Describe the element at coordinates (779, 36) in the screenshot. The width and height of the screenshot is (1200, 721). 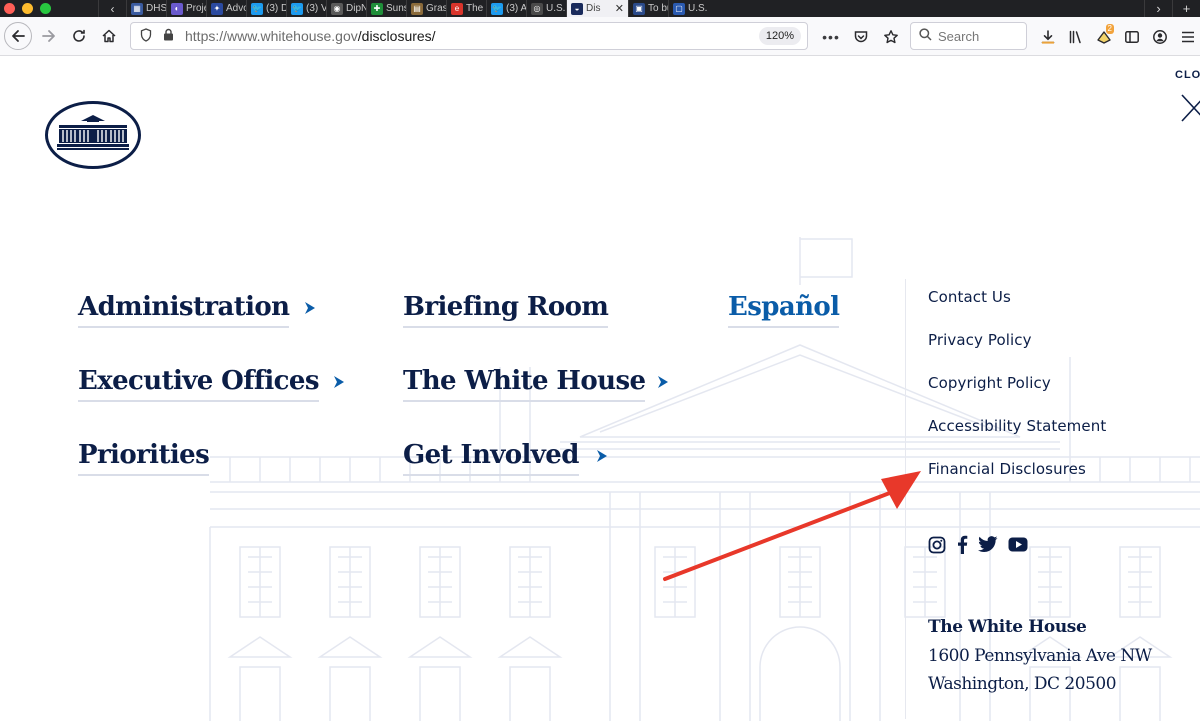
I see `zoom-level-badge: 120%` at that location.